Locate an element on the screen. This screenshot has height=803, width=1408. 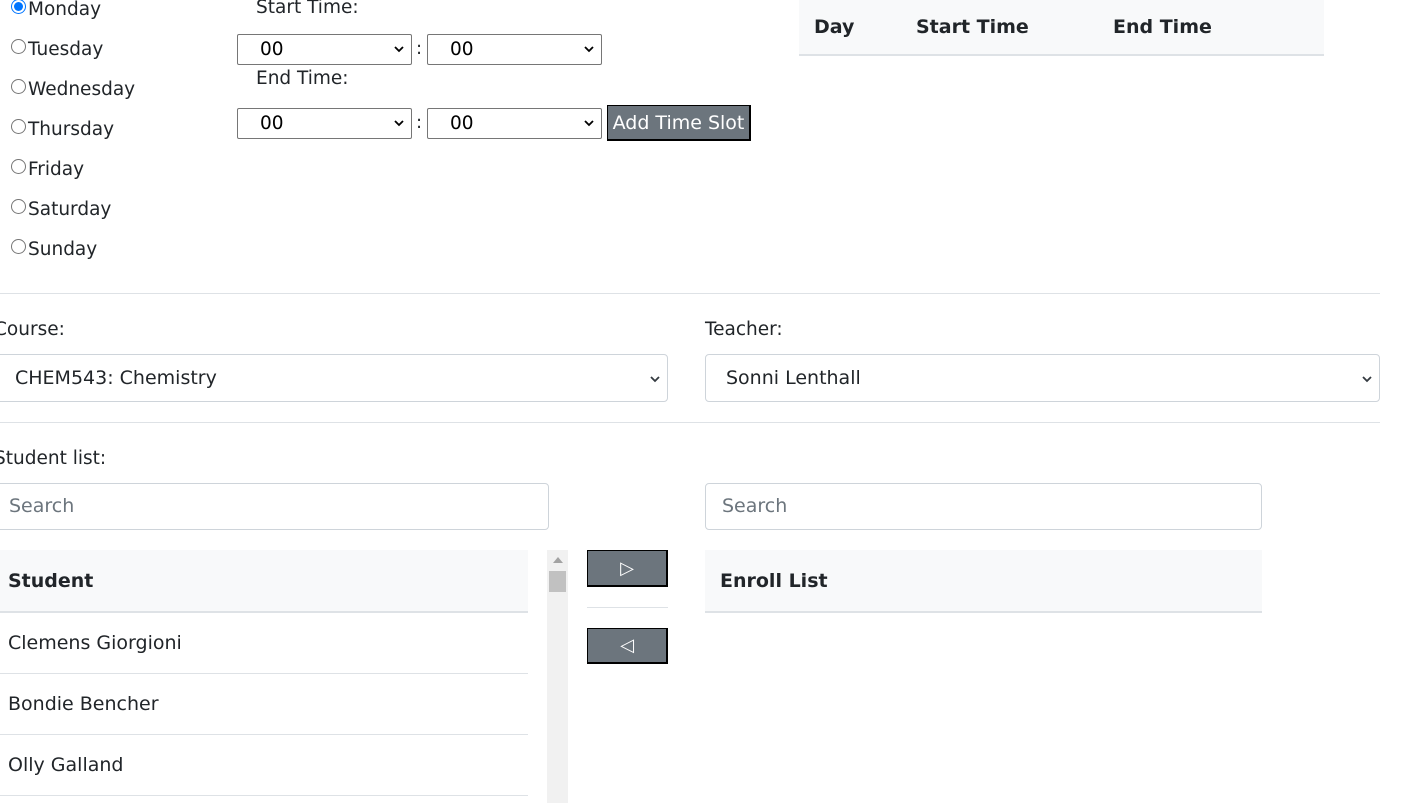
day-option-saturday: Saturday is located at coordinates (61, 209).